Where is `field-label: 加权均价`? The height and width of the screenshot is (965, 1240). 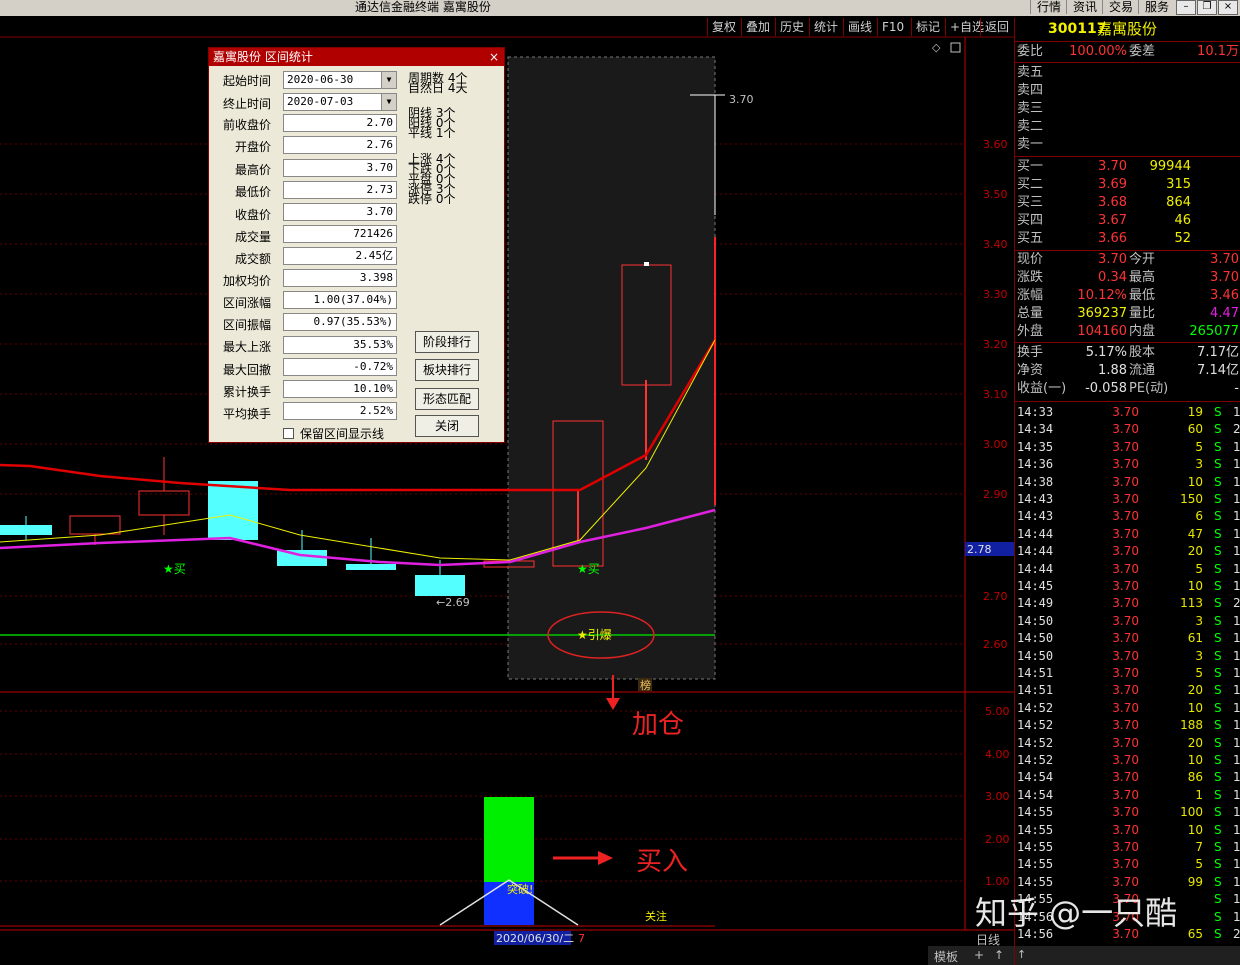 field-label: 加权均价 is located at coordinates (246, 281).